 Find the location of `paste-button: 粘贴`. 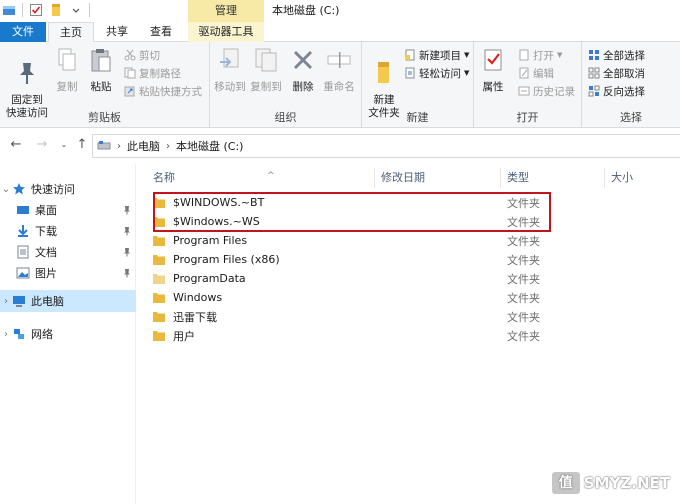

paste-button: 粘贴 is located at coordinates (101, 70).